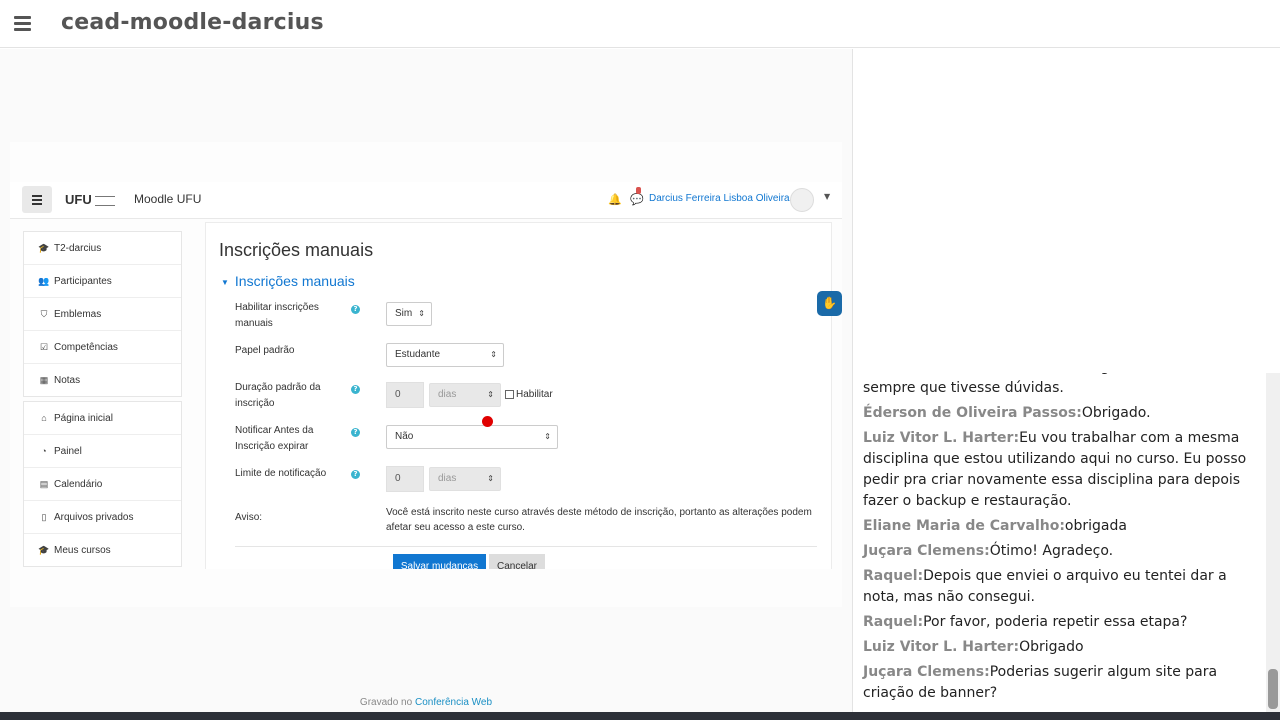 Image resolution: width=1280 pixels, height=720 pixels. Describe the element at coordinates (44, 516) in the screenshot. I see `file-icon: ▯` at that location.